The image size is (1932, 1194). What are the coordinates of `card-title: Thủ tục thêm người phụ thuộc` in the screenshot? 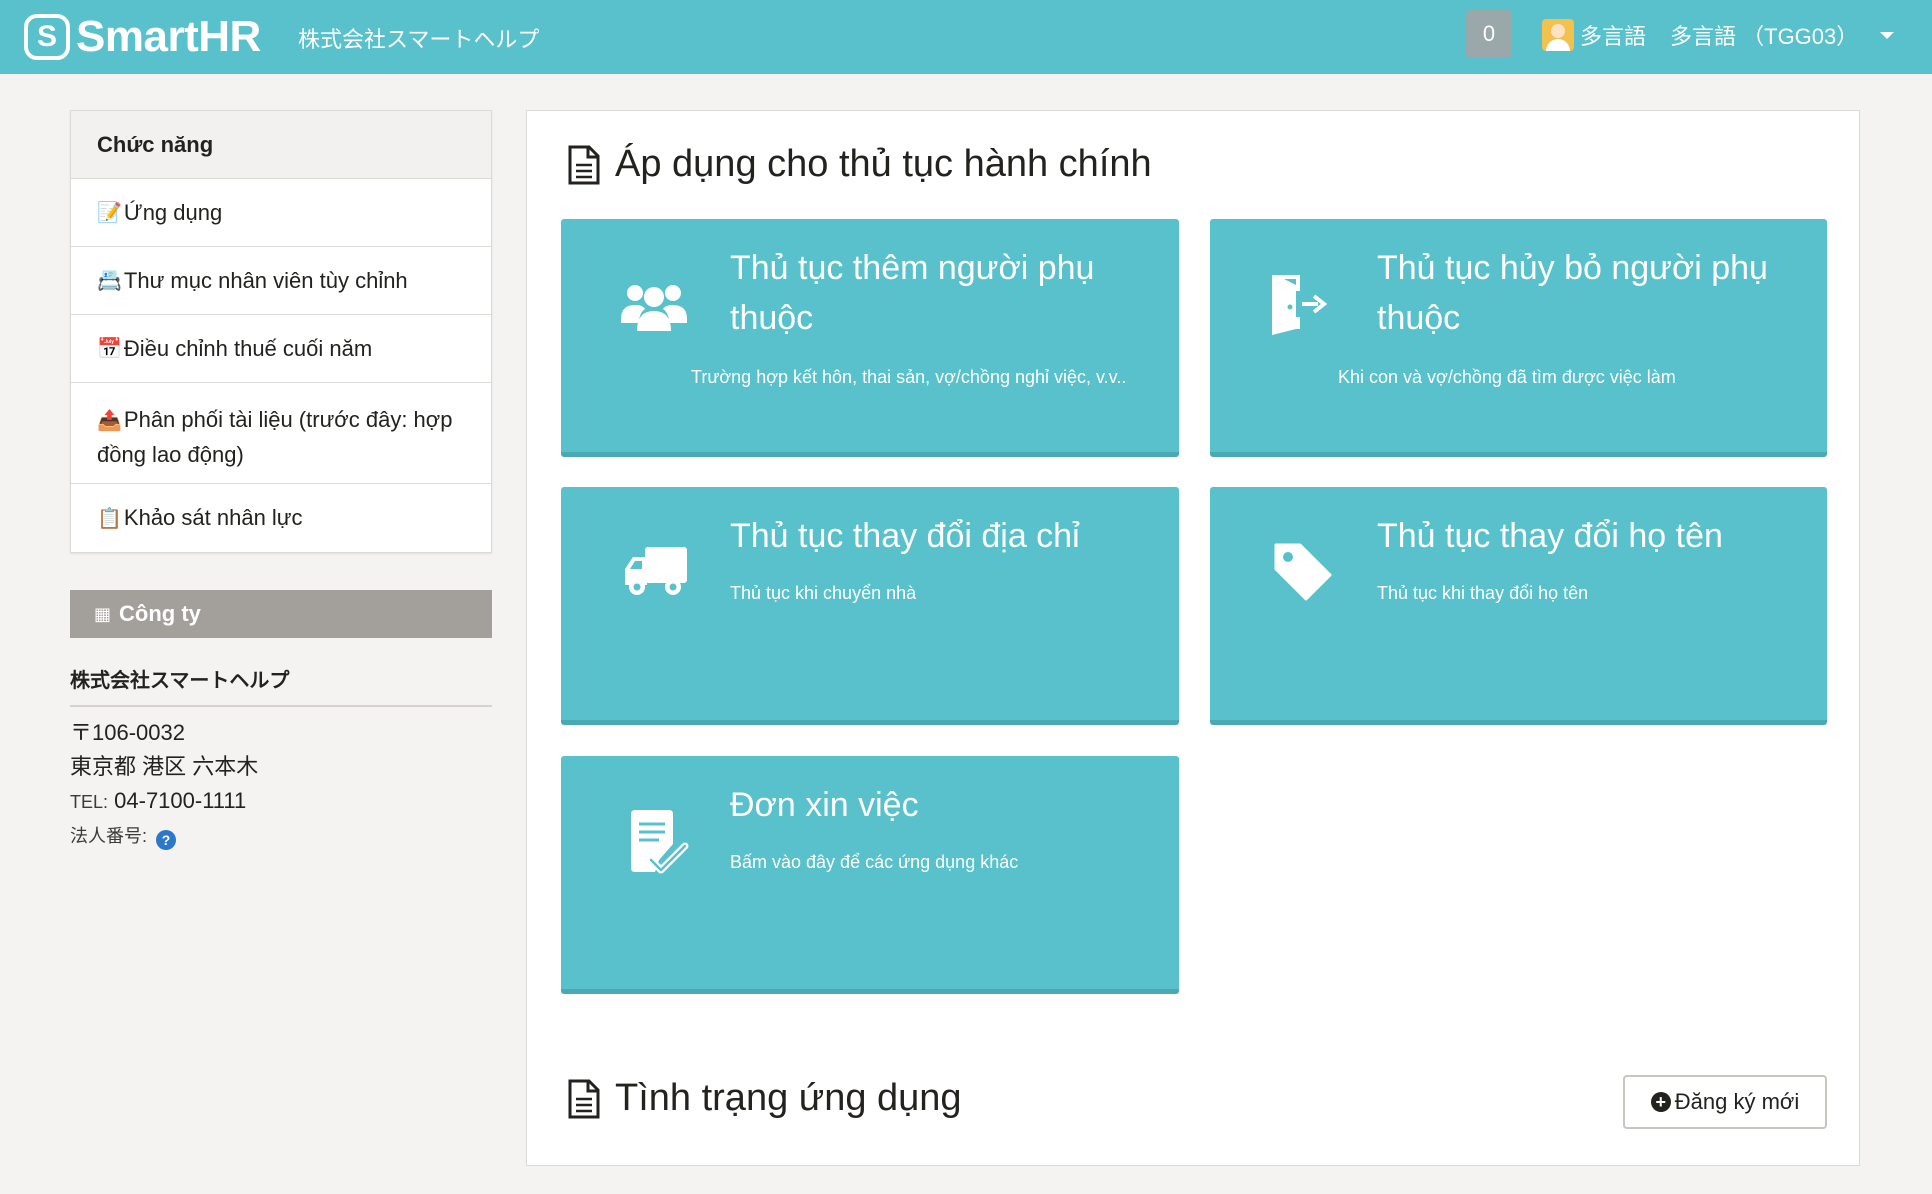 It's located at (912, 293).